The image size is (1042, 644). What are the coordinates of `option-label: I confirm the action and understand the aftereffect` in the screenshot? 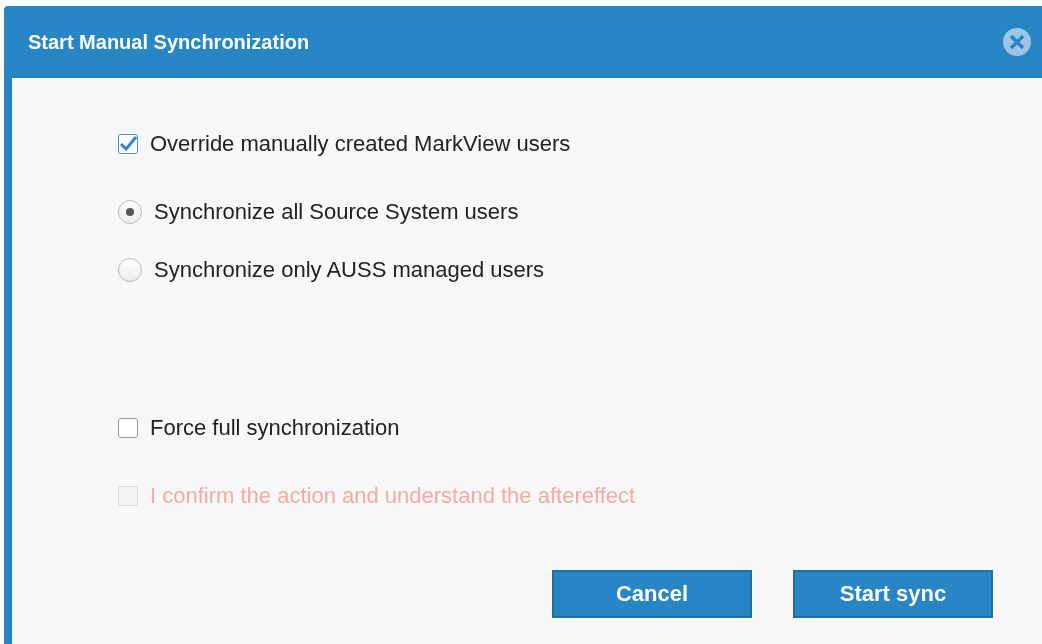 It's located at (393, 496).